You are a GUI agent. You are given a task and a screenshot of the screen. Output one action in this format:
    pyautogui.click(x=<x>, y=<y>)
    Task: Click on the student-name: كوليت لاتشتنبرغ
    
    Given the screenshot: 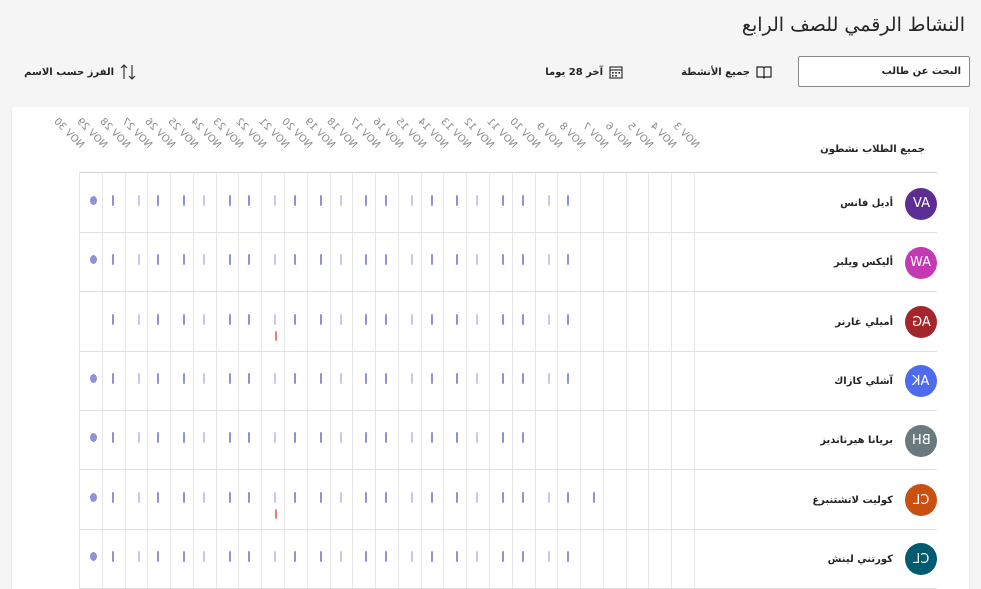 What is the action you would take?
    pyautogui.click(x=852, y=500)
    